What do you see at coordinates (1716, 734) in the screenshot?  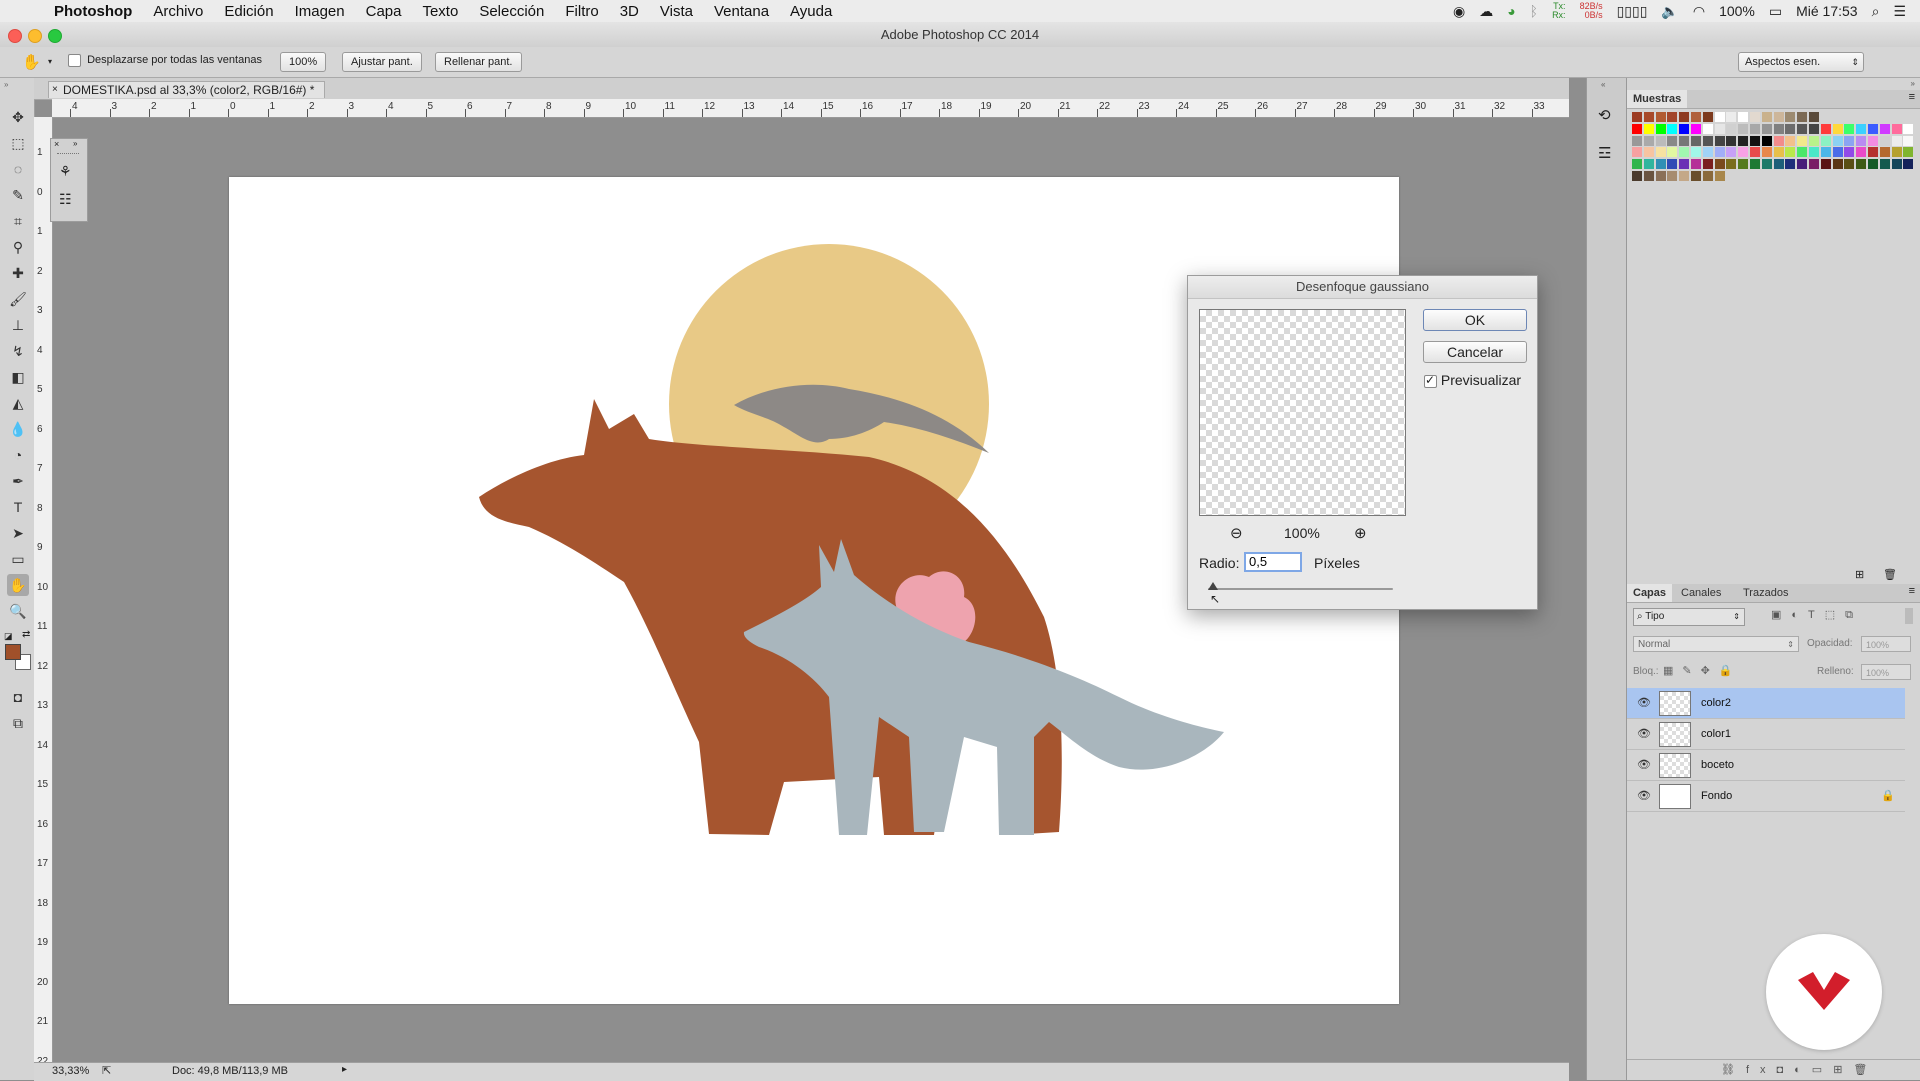 I see `layer-name: color1` at bounding box center [1716, 734].